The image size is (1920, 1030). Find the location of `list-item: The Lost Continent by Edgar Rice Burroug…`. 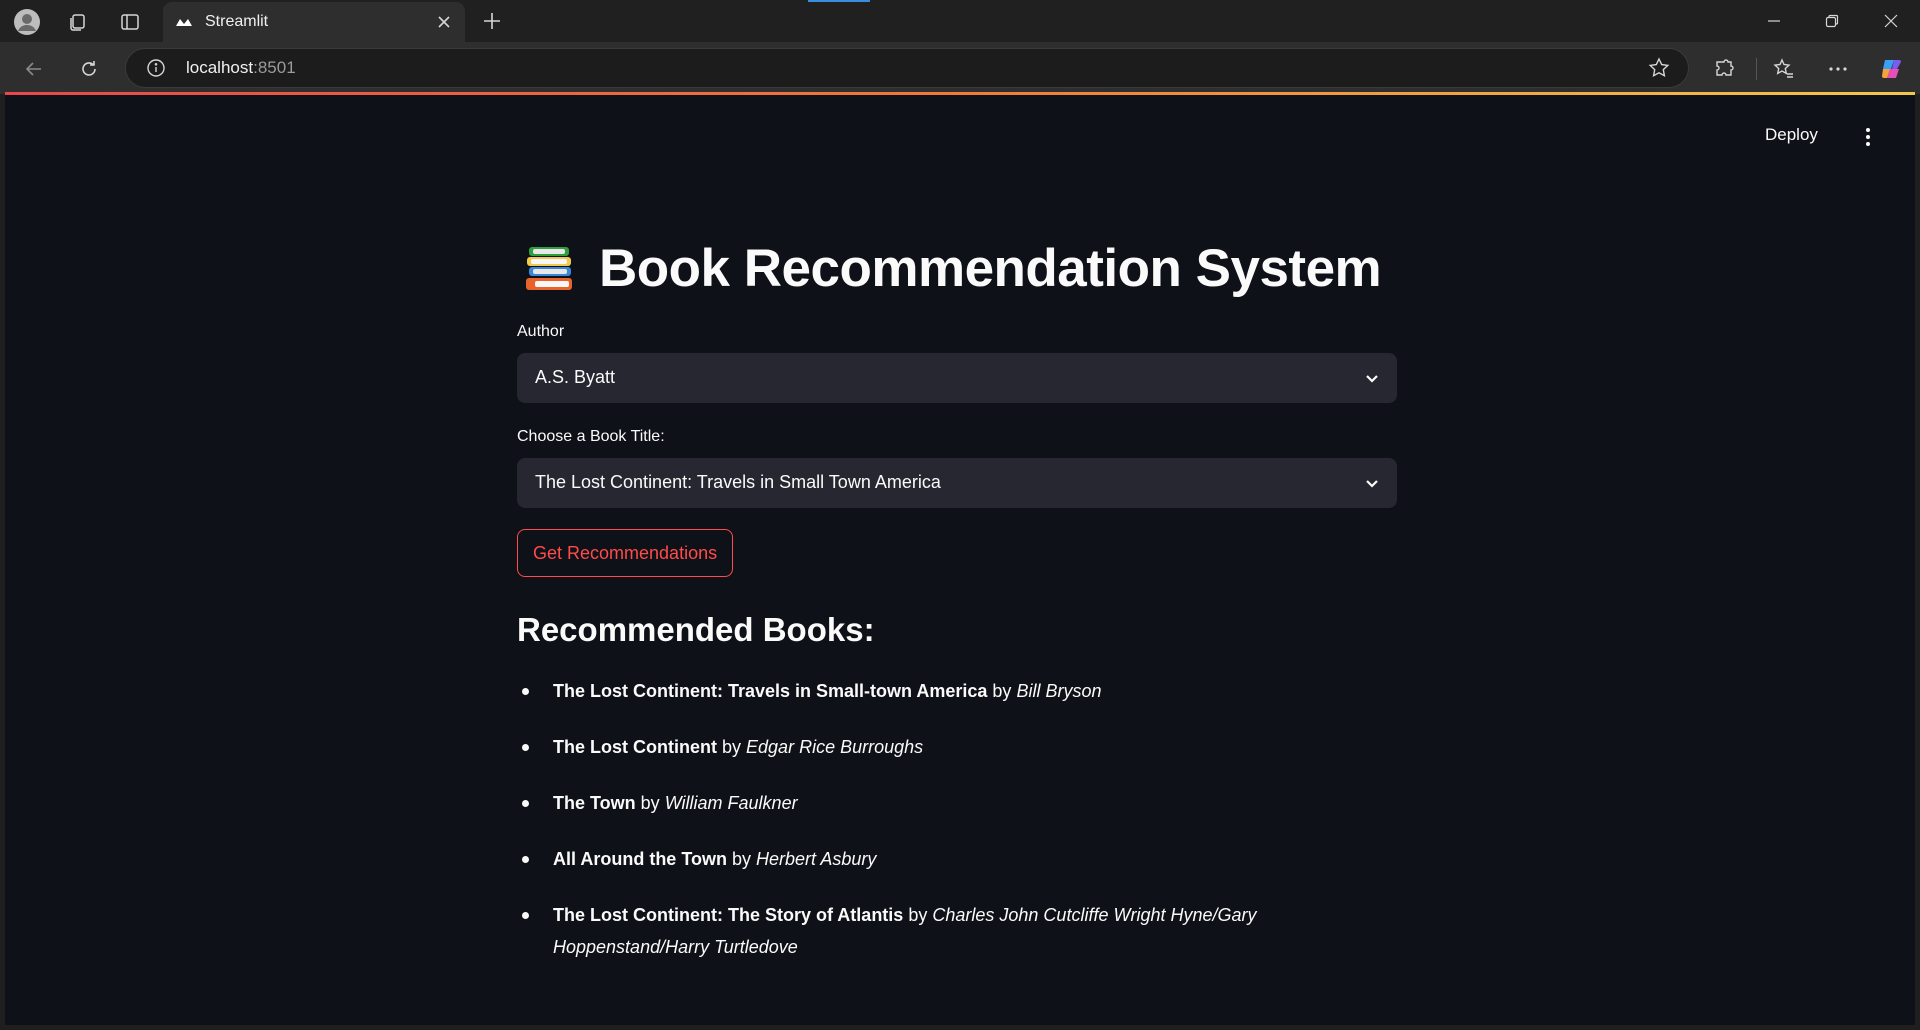

list-item: The Lost Continent by Edgar Rice Burroug… is located at coordinates (957, 747).